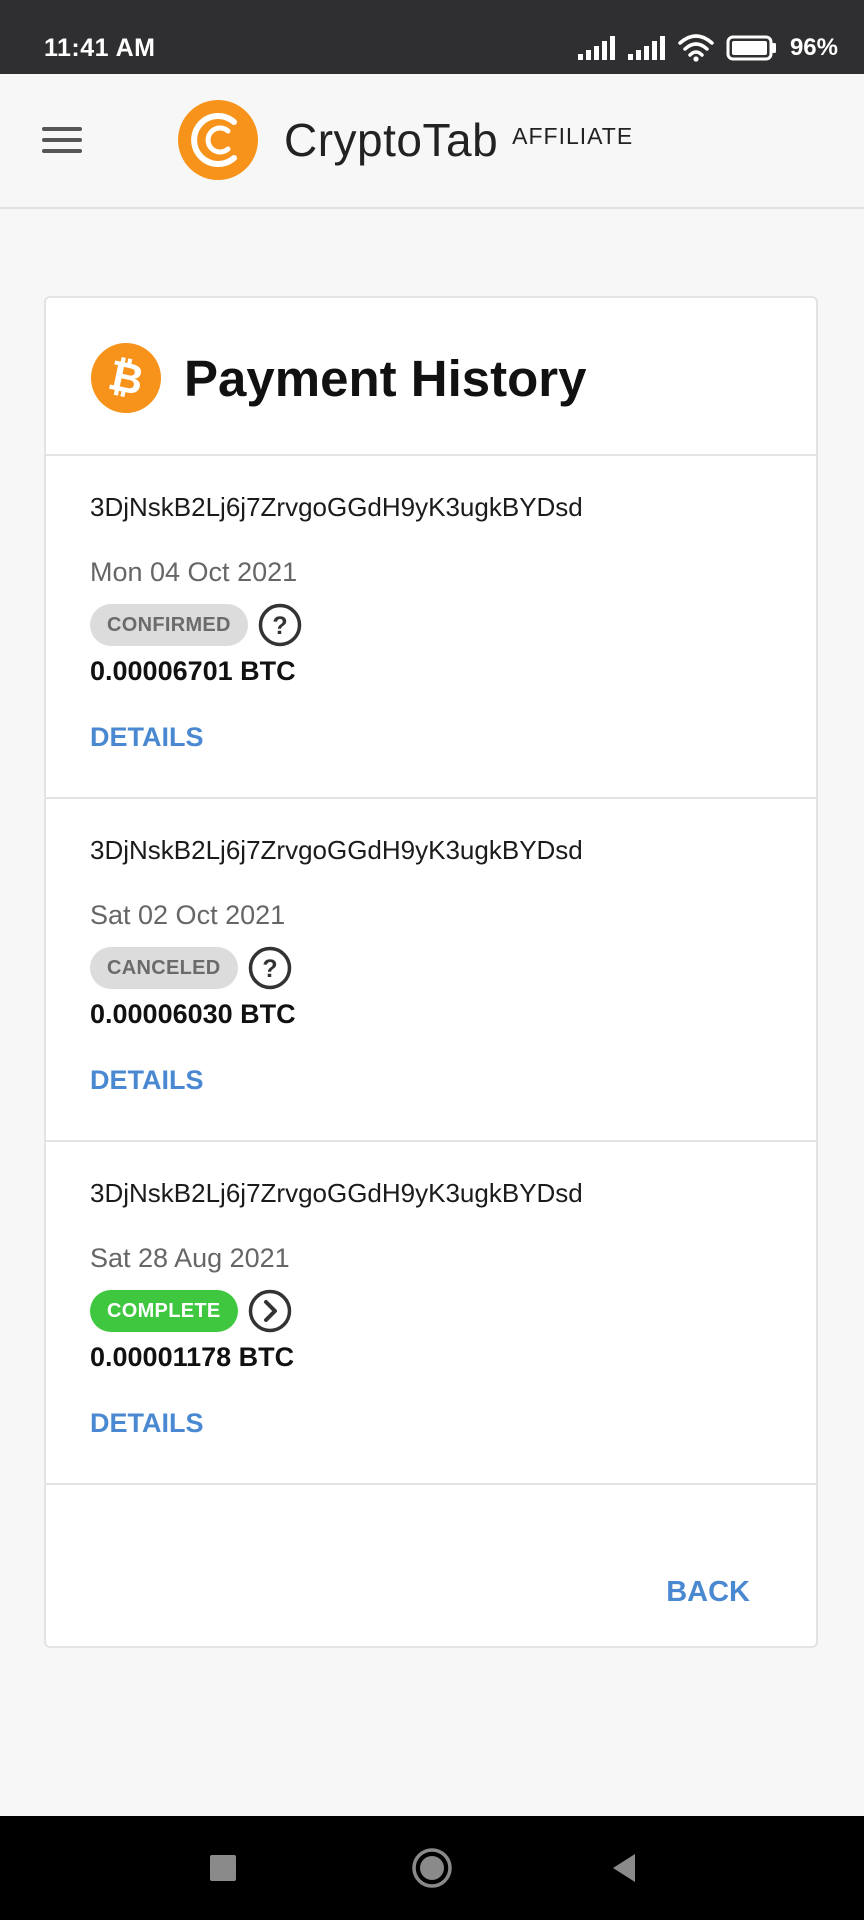 The width and height of the screenshot is (864, 1920). I want to click on hamburger-menu-icon, so click(62, 140).